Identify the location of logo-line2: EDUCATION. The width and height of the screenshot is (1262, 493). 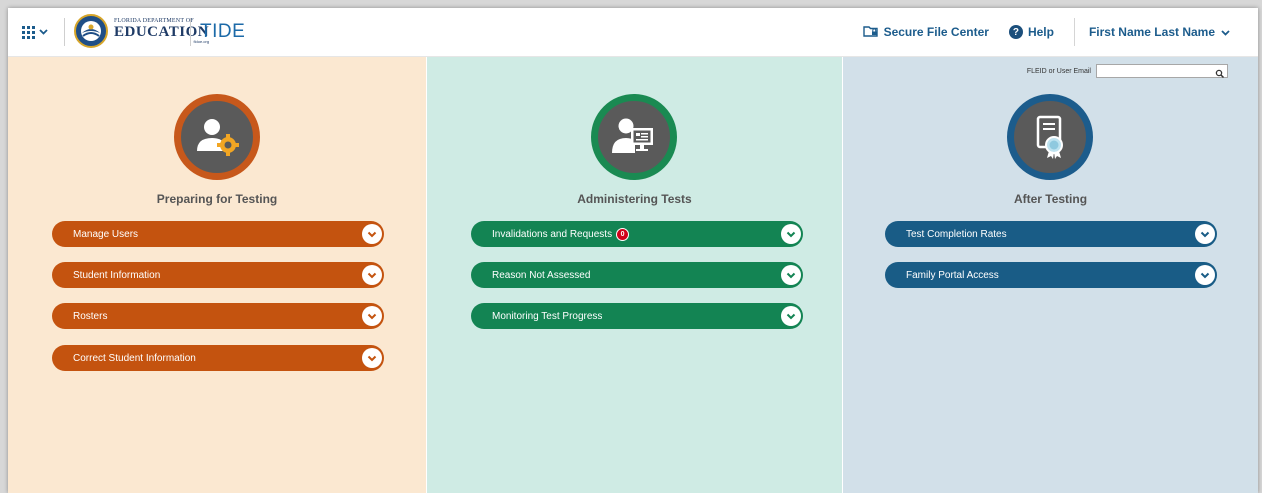
(162, 32).